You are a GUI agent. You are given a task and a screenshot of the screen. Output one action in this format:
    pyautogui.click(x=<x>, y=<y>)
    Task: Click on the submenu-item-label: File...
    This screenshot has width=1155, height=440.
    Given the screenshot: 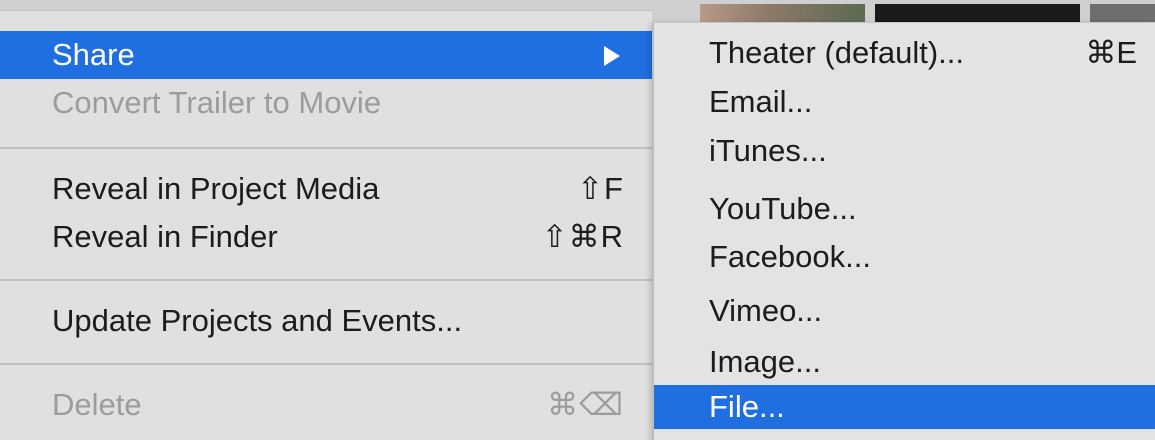 What is the action you would take?
    pyautogui.click(x=747, y=406)
    